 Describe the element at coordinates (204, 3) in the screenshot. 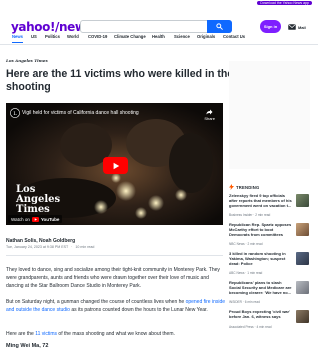

I see `top-link-yahoo-plus: Yahoo Plus` at that location.